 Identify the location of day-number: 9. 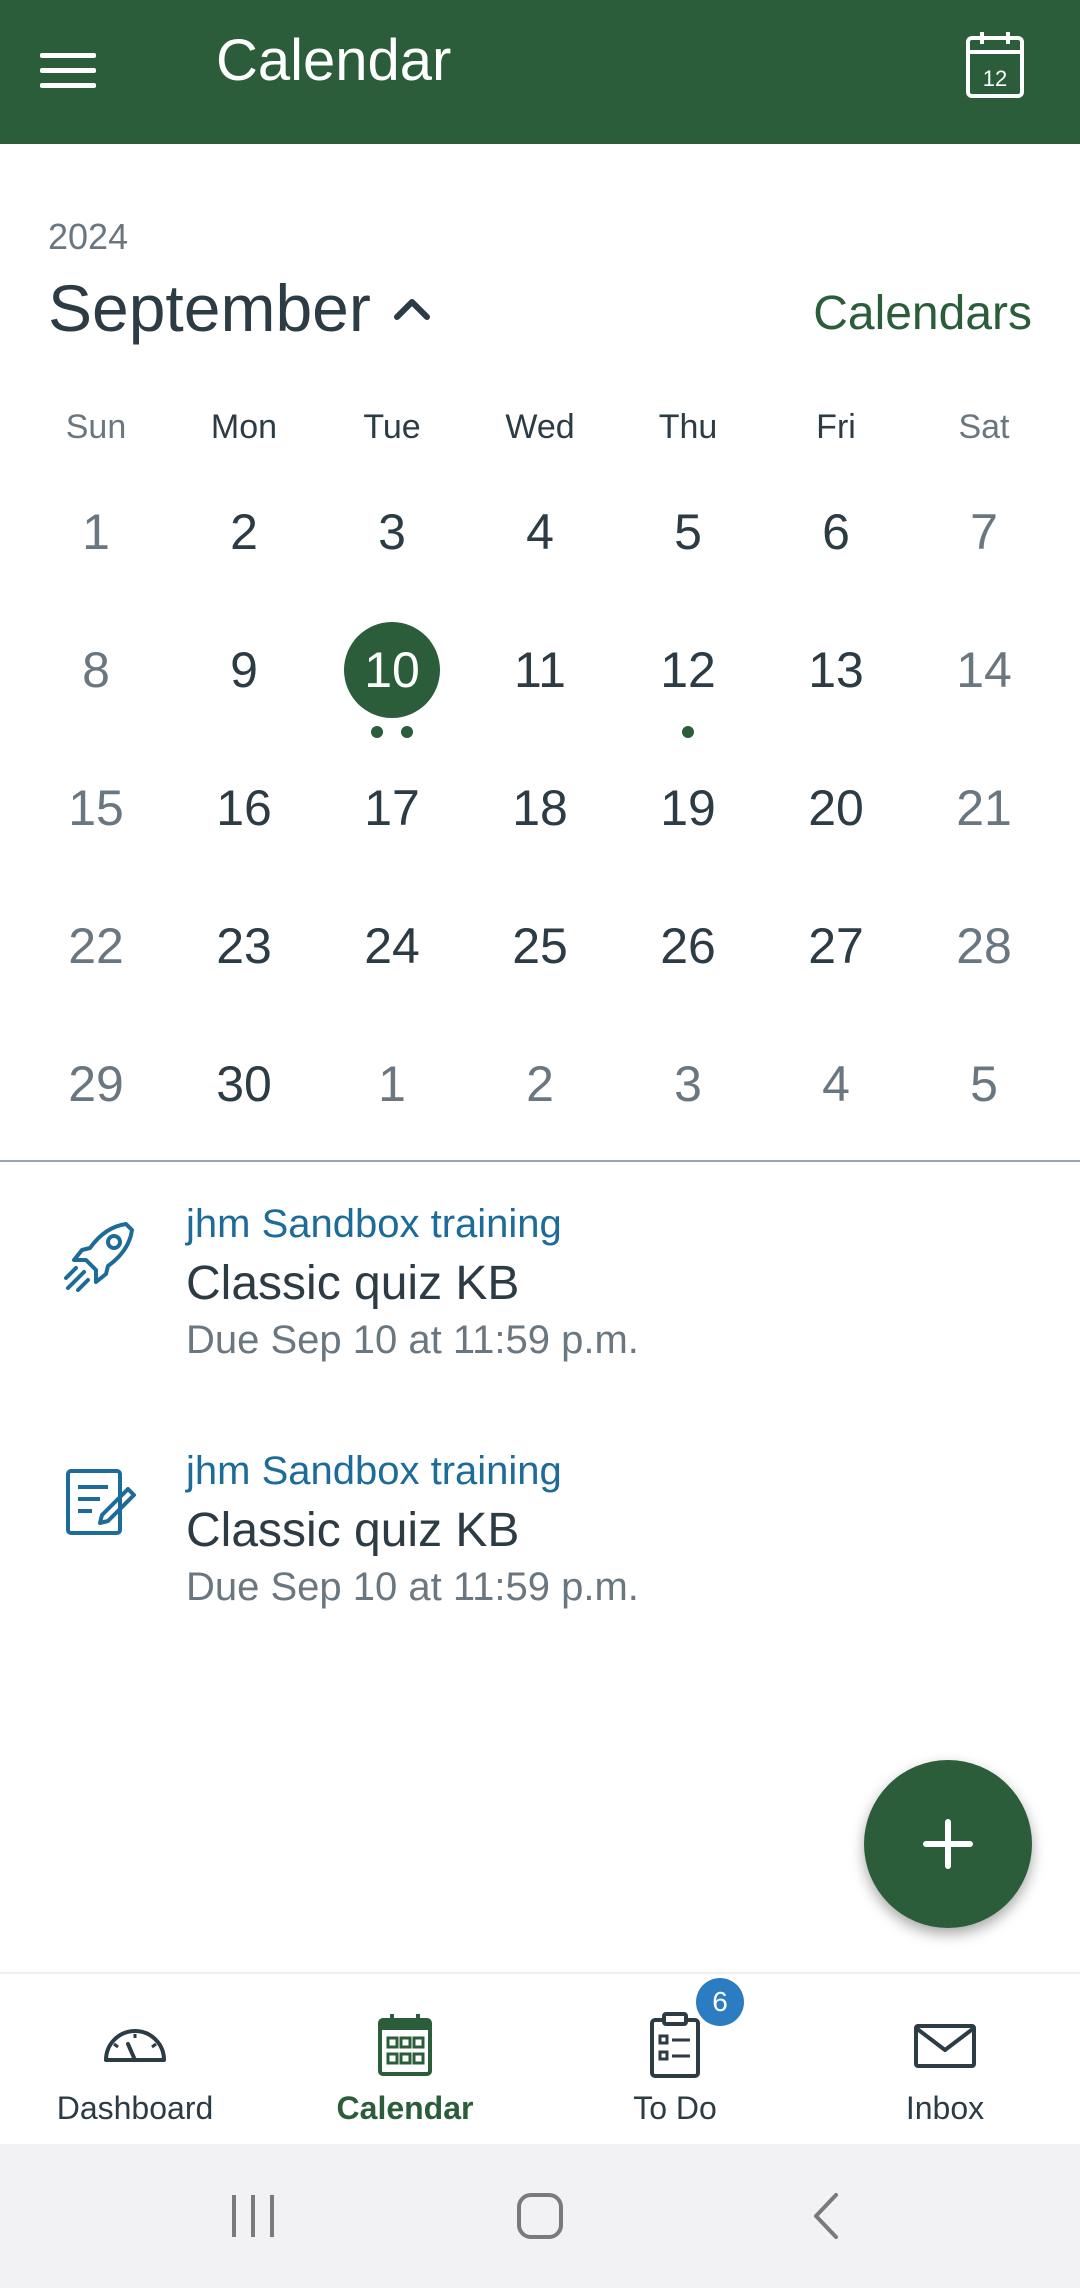
(244, 670).